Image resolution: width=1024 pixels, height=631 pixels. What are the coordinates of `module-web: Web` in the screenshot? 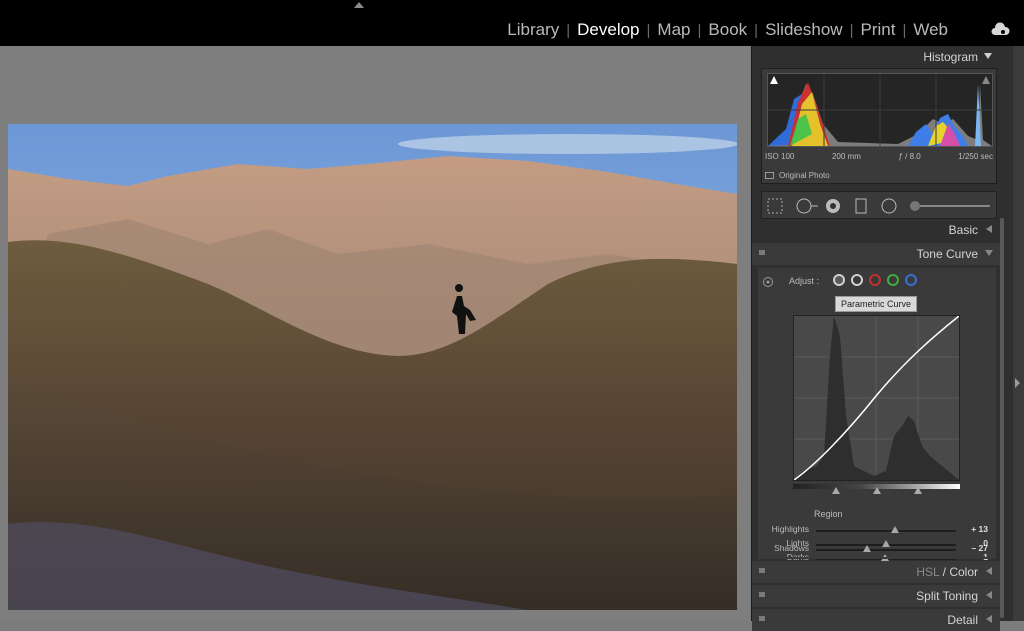 It's located at (930, 30).